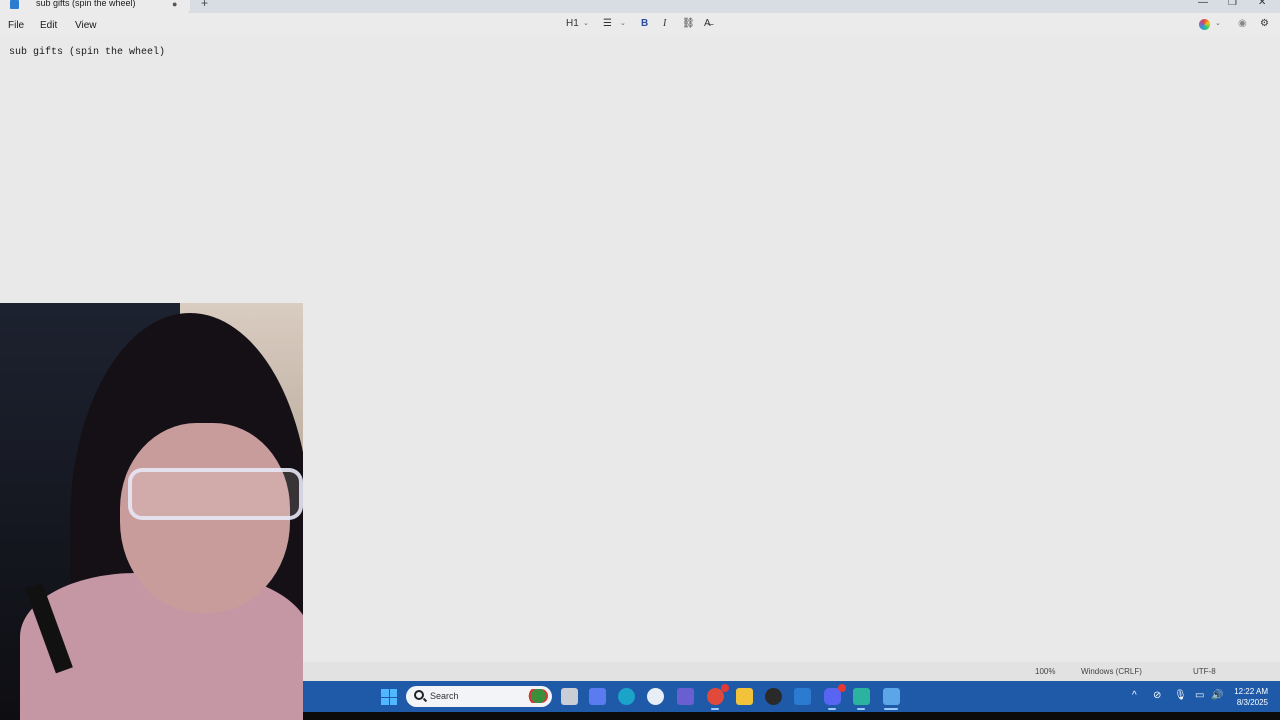 Image resolution: width=1280 pixels, height=720 pixels. What do you see at coordinates (14, 4) in the screenshot?
I see `notepad-icon` at bounding box center [14, 4].